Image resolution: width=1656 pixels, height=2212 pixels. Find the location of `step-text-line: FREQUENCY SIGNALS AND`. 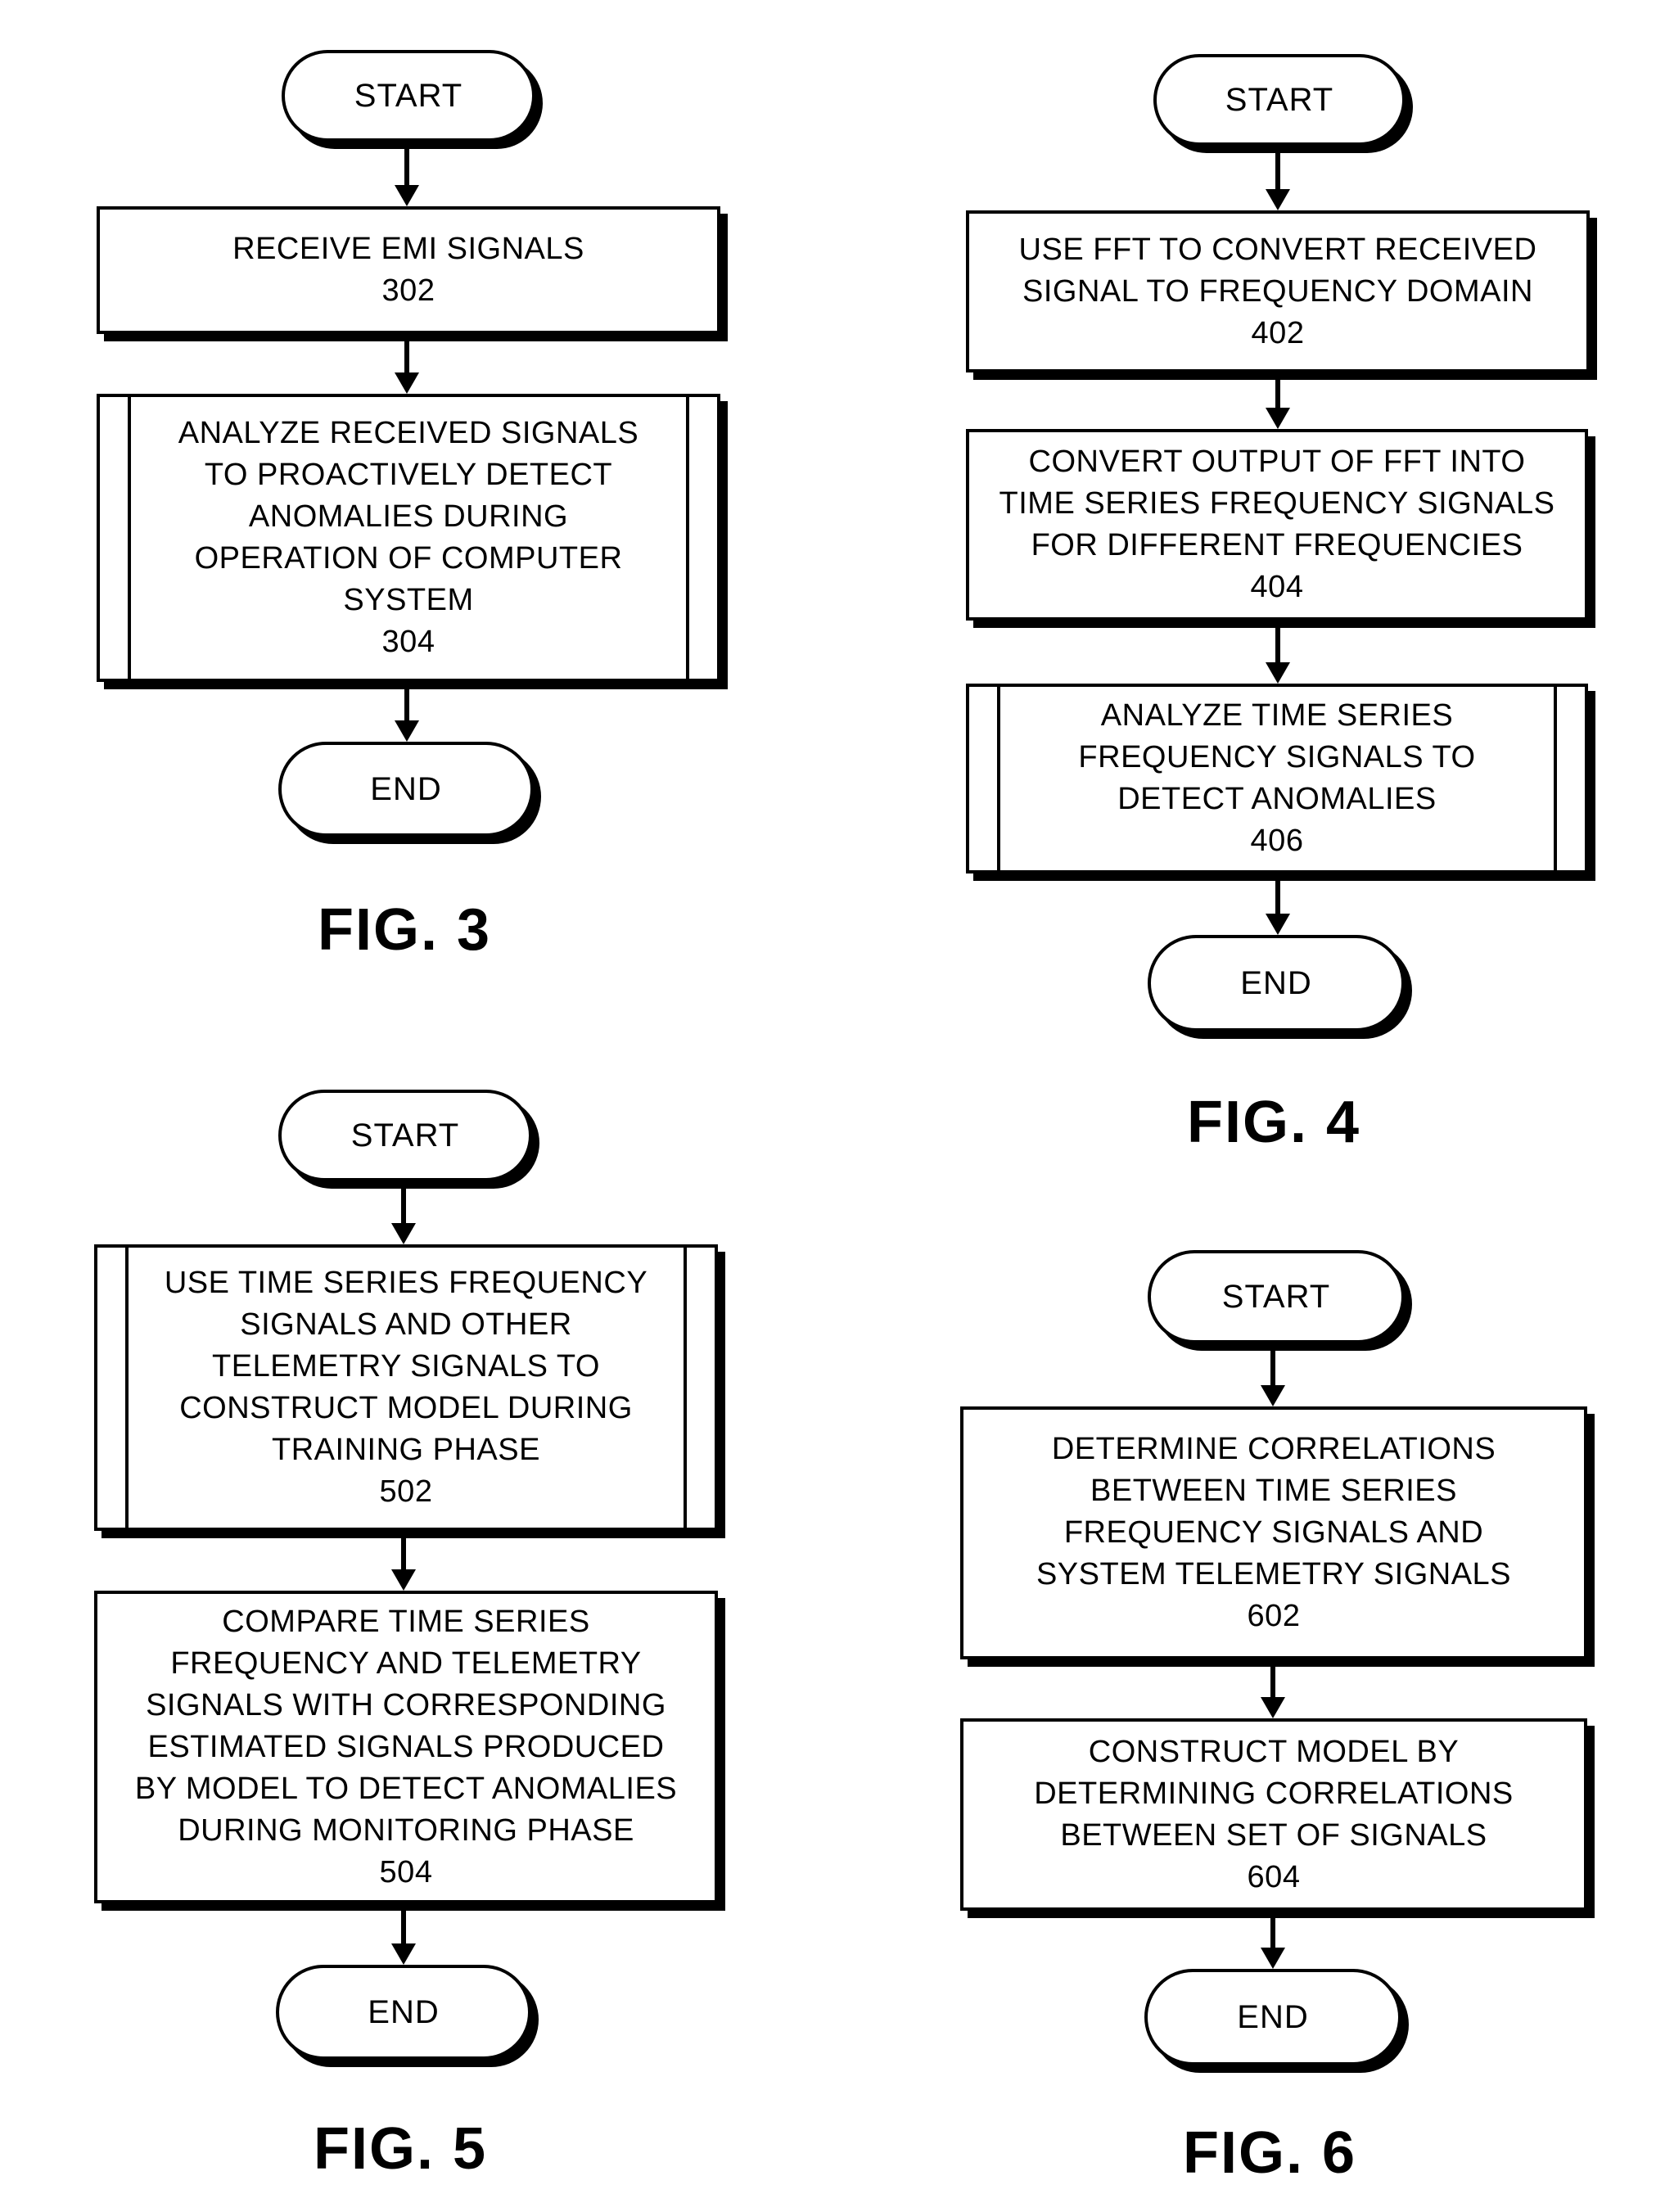

step-text-line: FREQUENCY SIGNALS AND is located at coordinates (1273, 1532).